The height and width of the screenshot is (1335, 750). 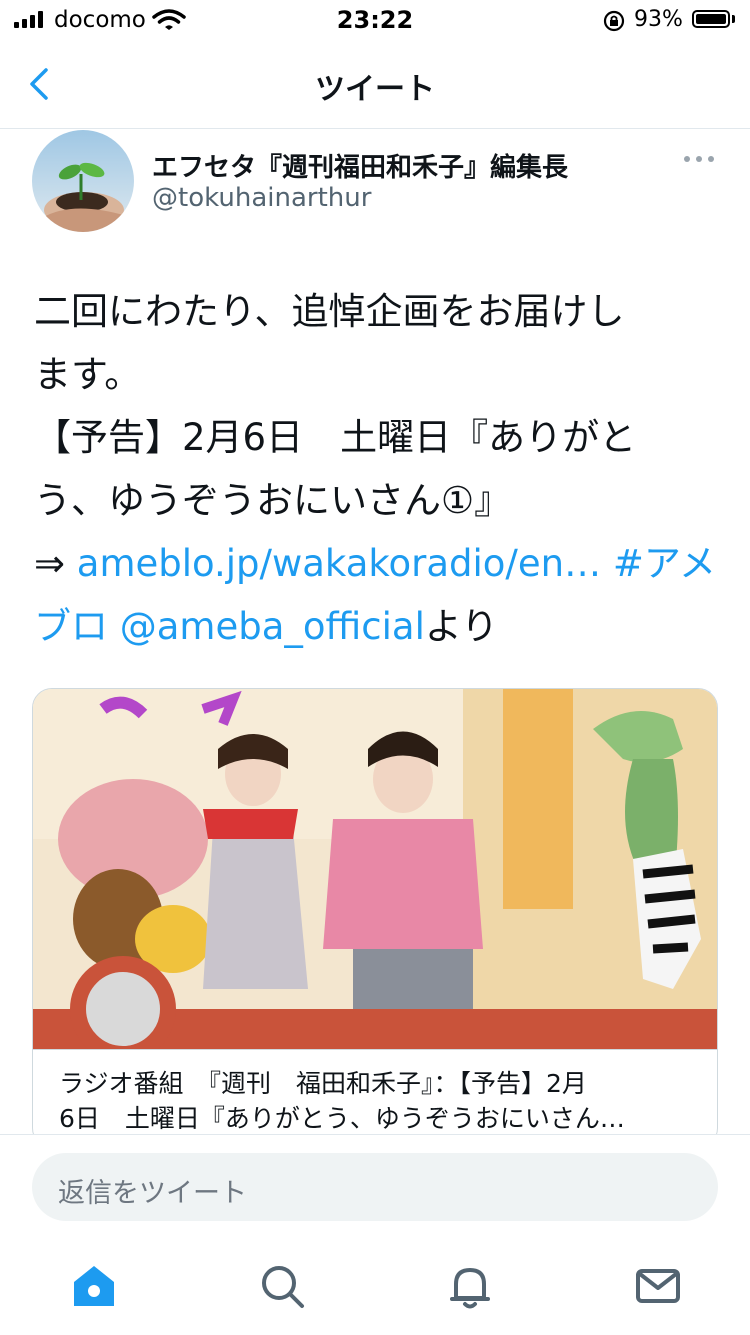 I want to click on author-name: エフセタ『週刊福田和禾子』編集長, so click(x=360, y=165).